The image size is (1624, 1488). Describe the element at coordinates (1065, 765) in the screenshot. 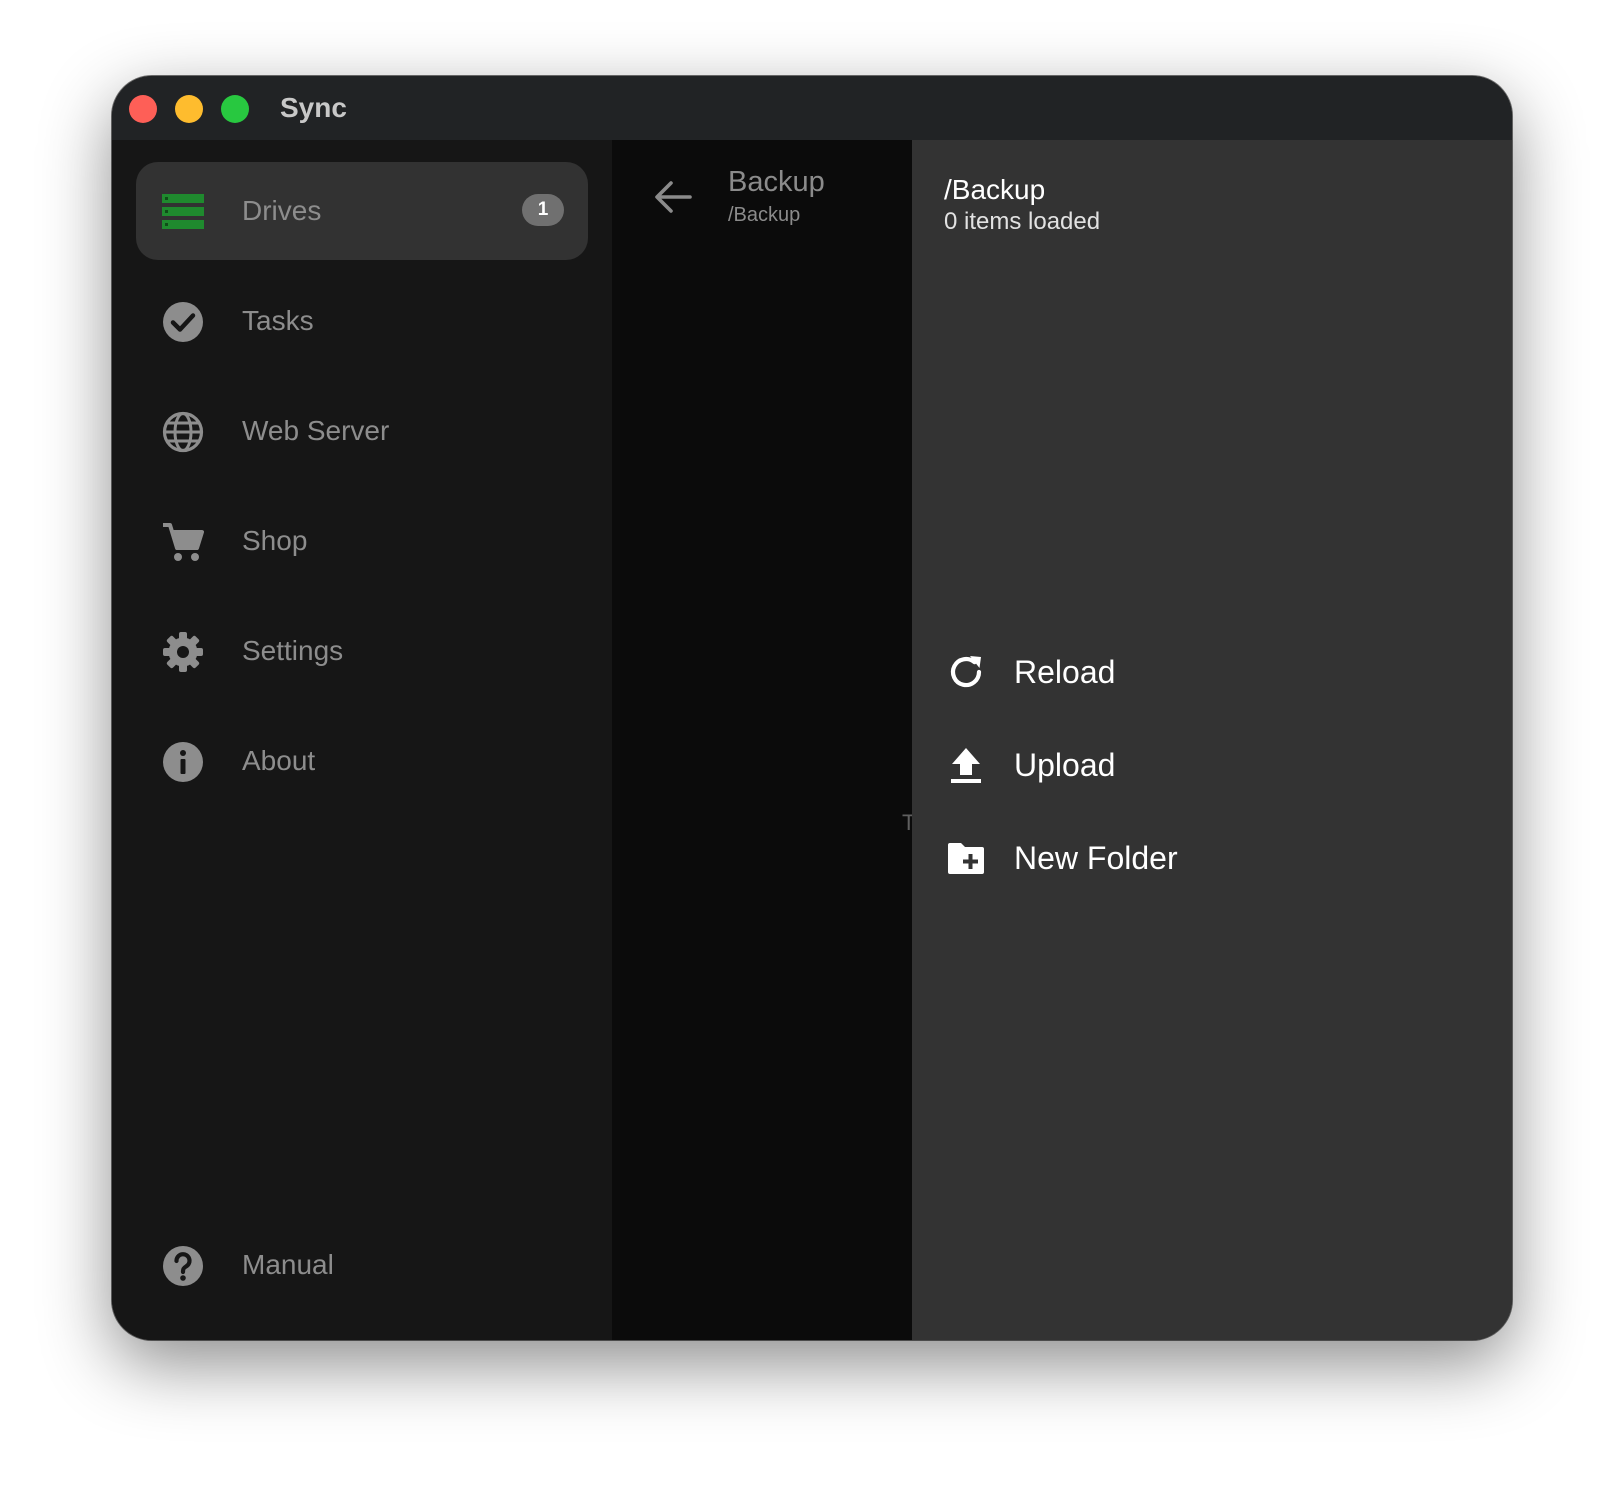

I see `action-label: Upload` at that location.